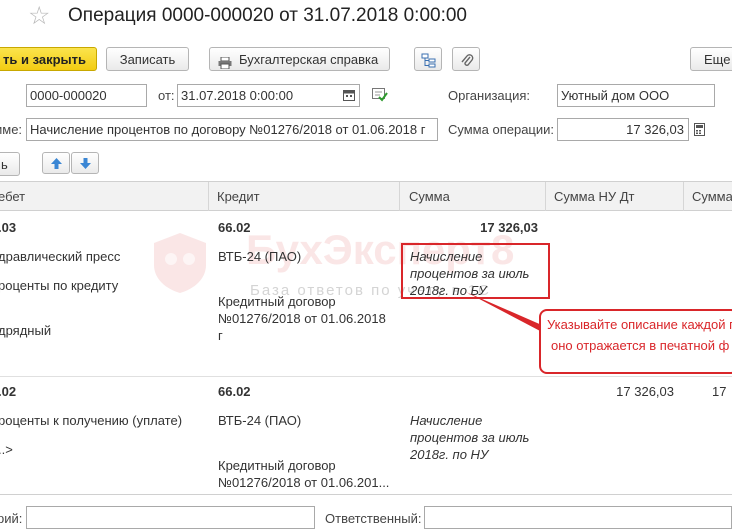  What do you see at coordinates (578, 517) in the screenshot?
I see `responsible-field` at bounding box center [578, 517].